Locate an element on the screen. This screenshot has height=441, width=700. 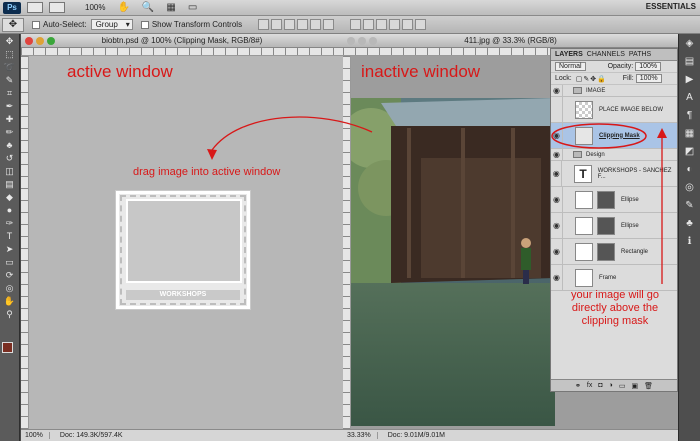
drag-arrow-head is located at coordinates (212, 154).